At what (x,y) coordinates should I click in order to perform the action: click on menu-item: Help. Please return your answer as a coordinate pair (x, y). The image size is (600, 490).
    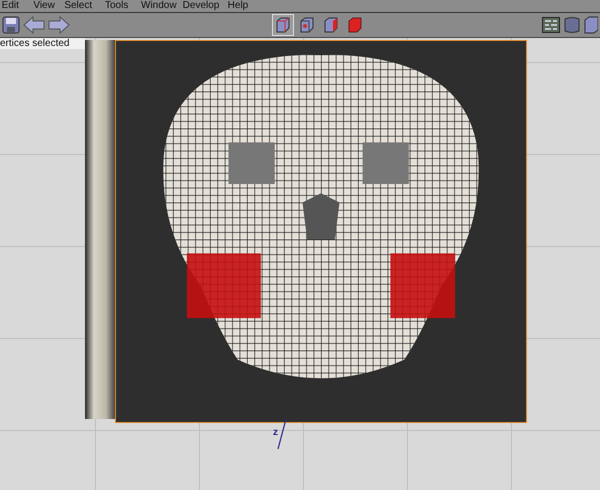
    Looking at the image, I should click on (238, 6).